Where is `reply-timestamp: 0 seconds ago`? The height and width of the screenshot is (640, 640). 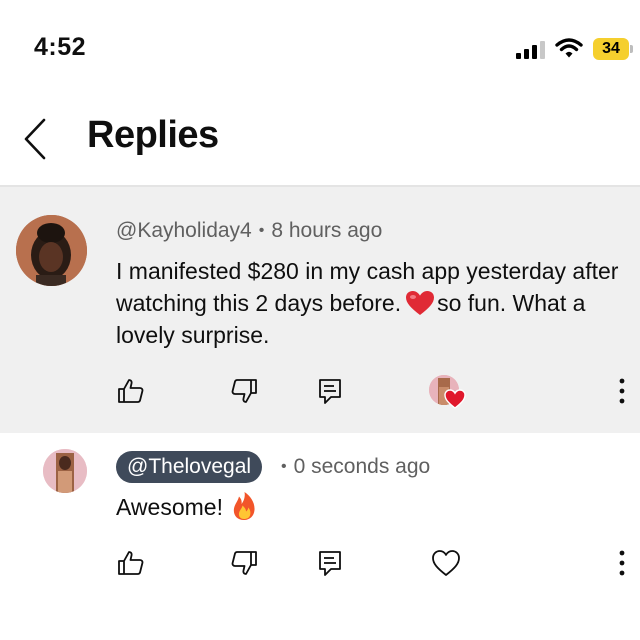
reply-timestamp: 0 seconds ago is located at coordinates (362, 466).